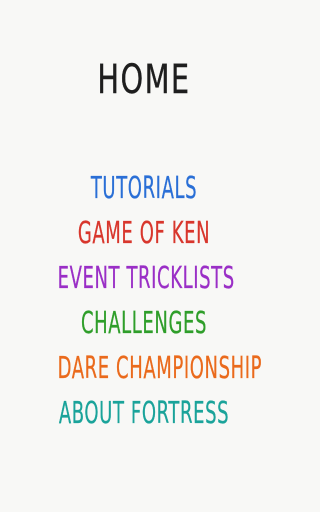 Image resolution: width=320 pixels, height=512 pixels. Describe the element at coordinates (144, 80) in the screenshot. I see `page-title: HOME` at that location.